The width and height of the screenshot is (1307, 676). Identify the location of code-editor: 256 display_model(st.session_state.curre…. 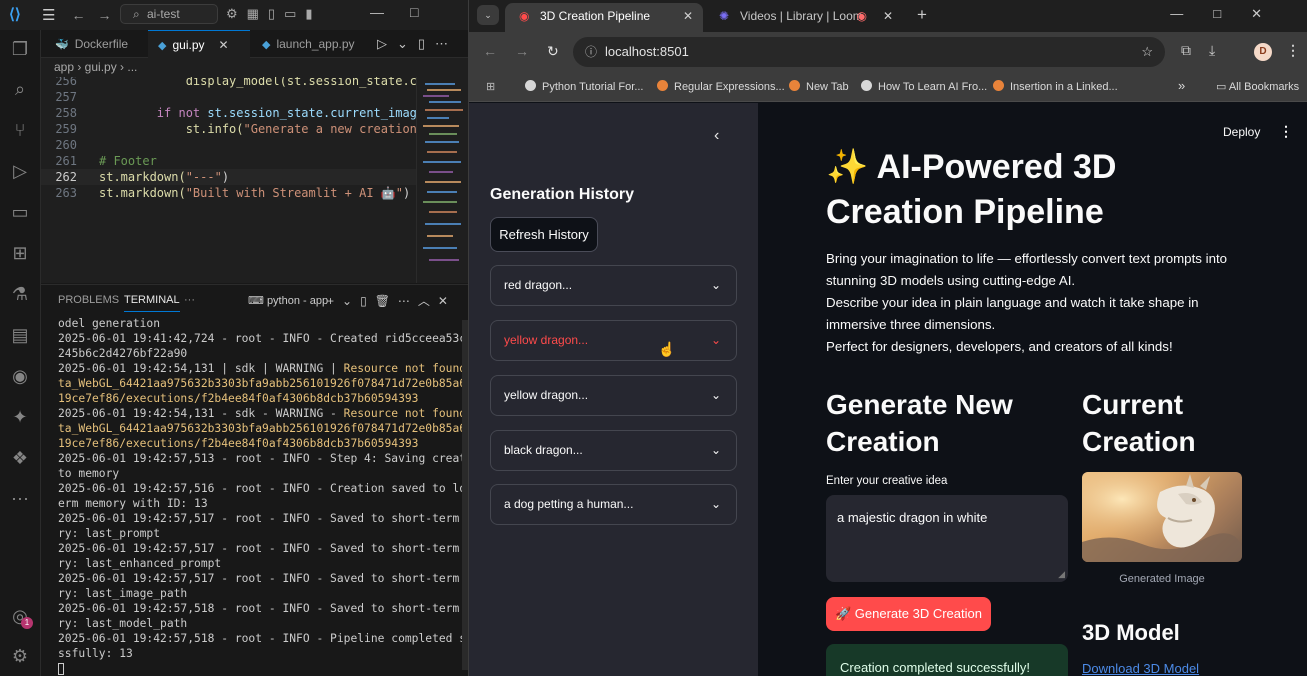
(228, 180).